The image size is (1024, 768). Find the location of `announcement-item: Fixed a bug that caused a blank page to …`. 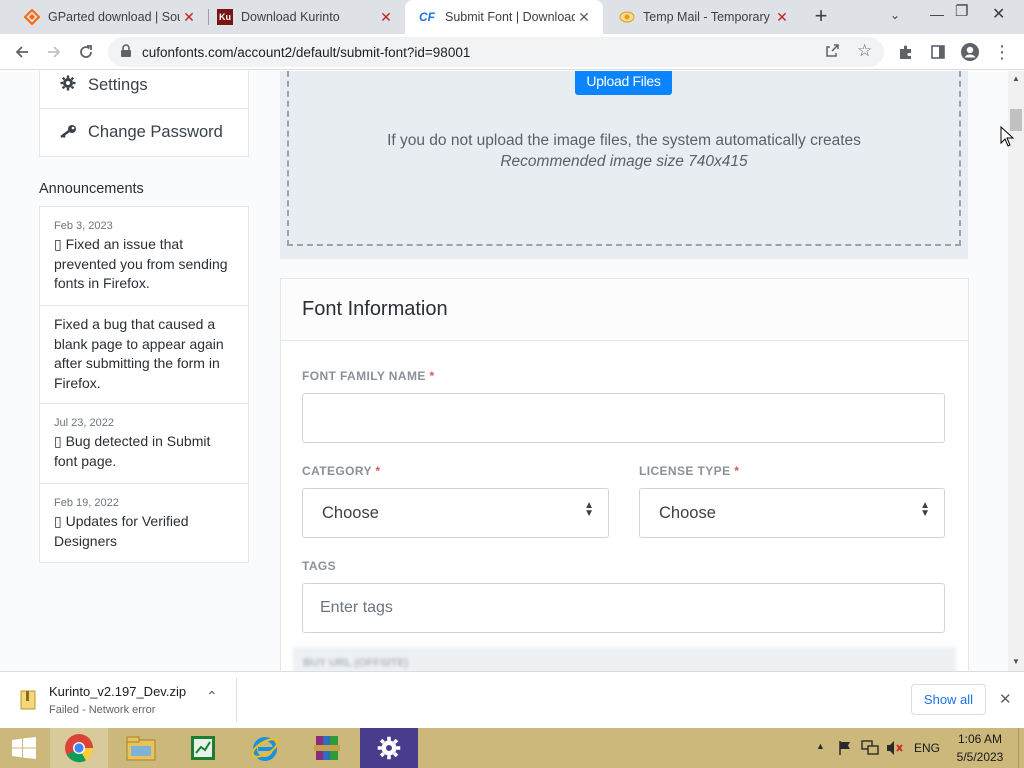

announcement-item: Fixed a bug that caused a blank page to … is located at coordinates (144, 355).